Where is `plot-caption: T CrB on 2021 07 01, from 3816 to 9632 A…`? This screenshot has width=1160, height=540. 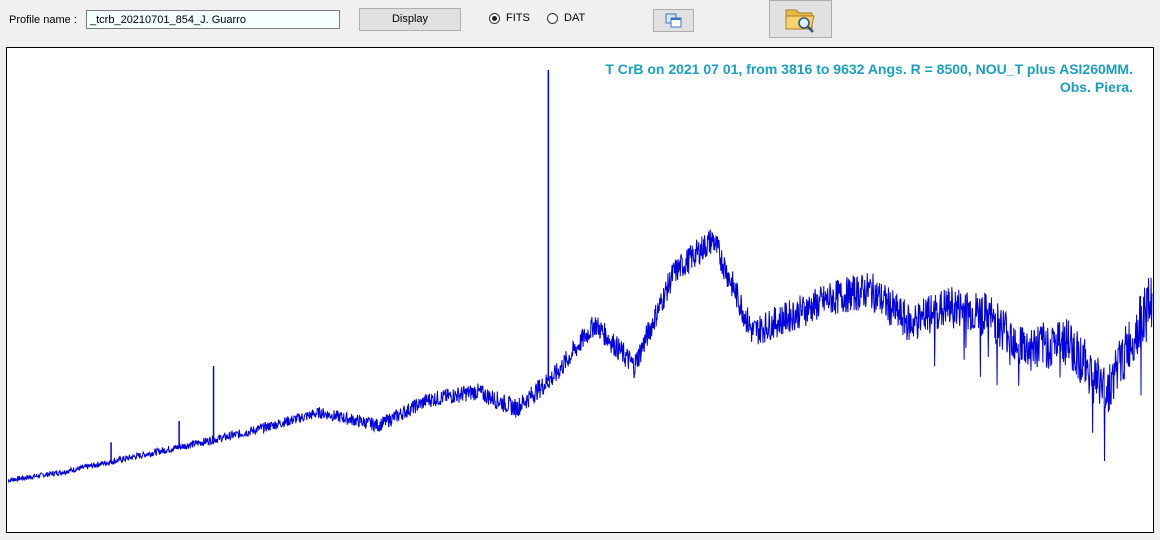 plot-caption: T CrB on 2021 07 01, from 3816 to 9632 A… is located at coordinates (869, 78).